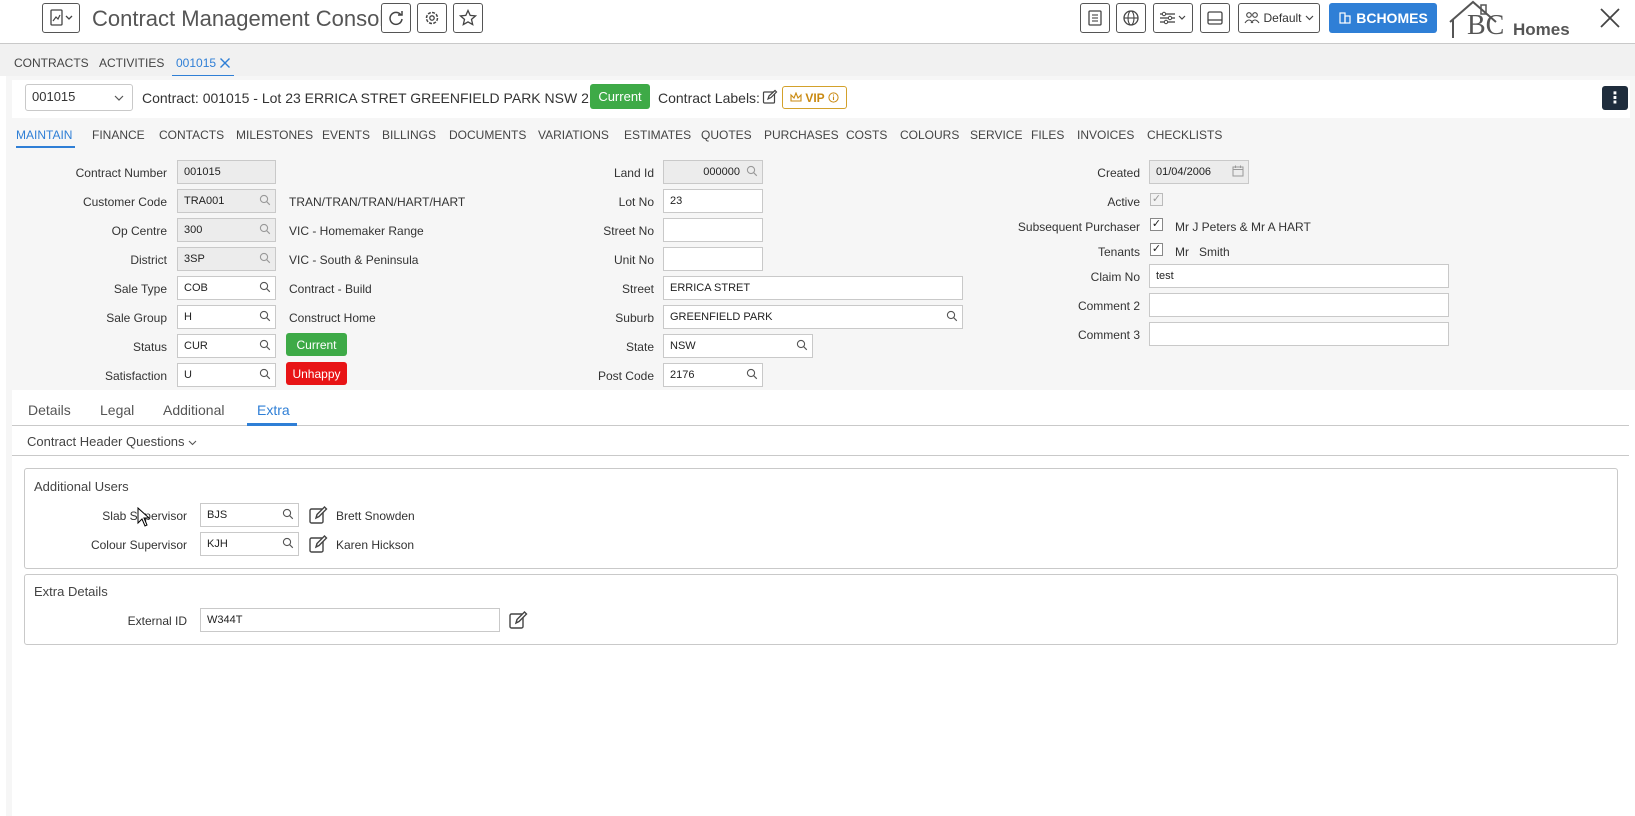  What do you see at coordinates (1108, 335) in the screenshot?
I see `comment3-label: Comment 3` at bounding box center [1108, 335].